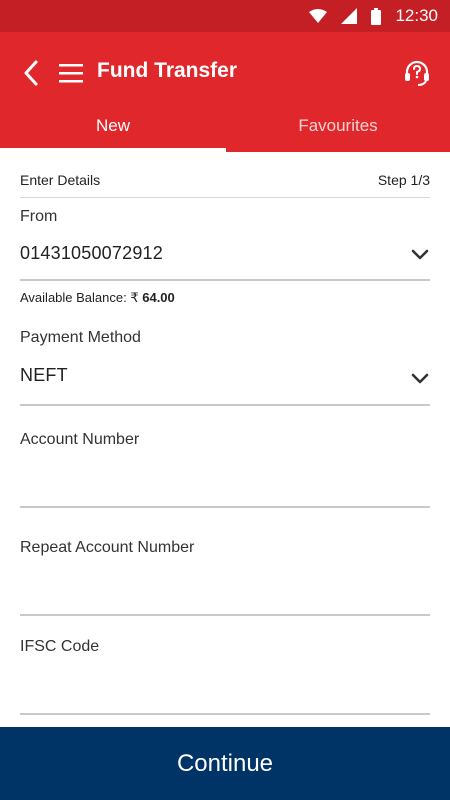 This screenshot has height=800, width=450. I want to click on app-bar: Fund Transfer, so click(225, 73).